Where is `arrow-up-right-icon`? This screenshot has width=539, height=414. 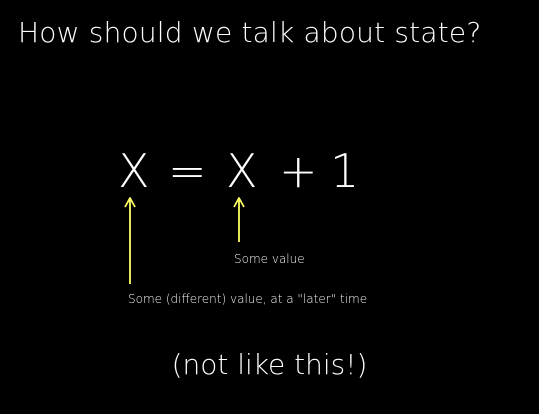 arrow-up-right-icon is located at coordinates (239, 219).